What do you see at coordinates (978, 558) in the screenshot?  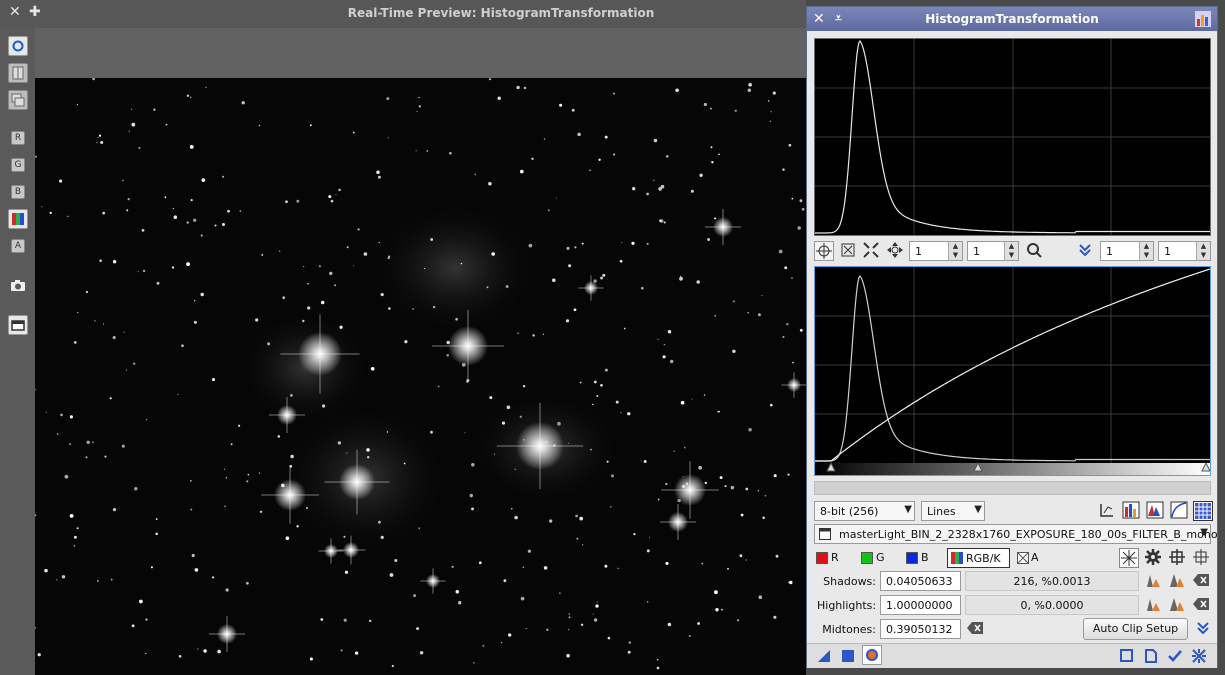 I see `channel-rgbk-toggle: RGB/K` at bounding box center [978, 558].